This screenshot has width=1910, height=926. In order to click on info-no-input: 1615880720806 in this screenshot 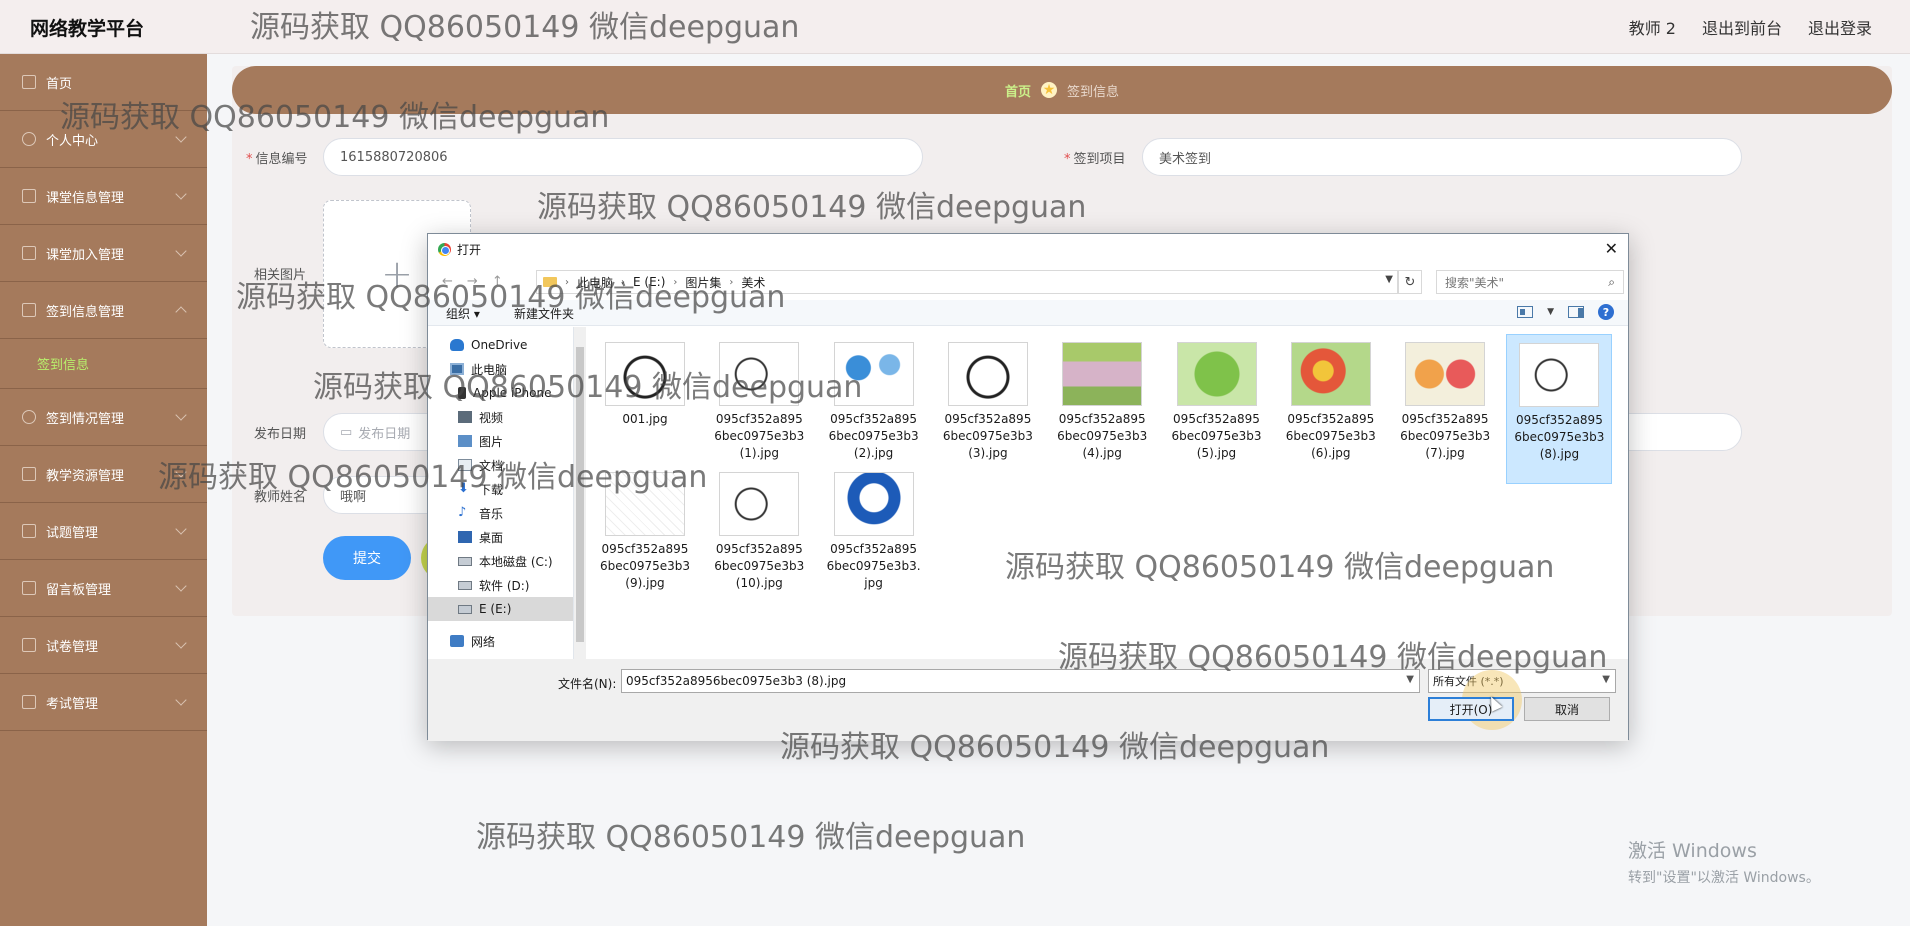, I will do `click(623, 157)`.